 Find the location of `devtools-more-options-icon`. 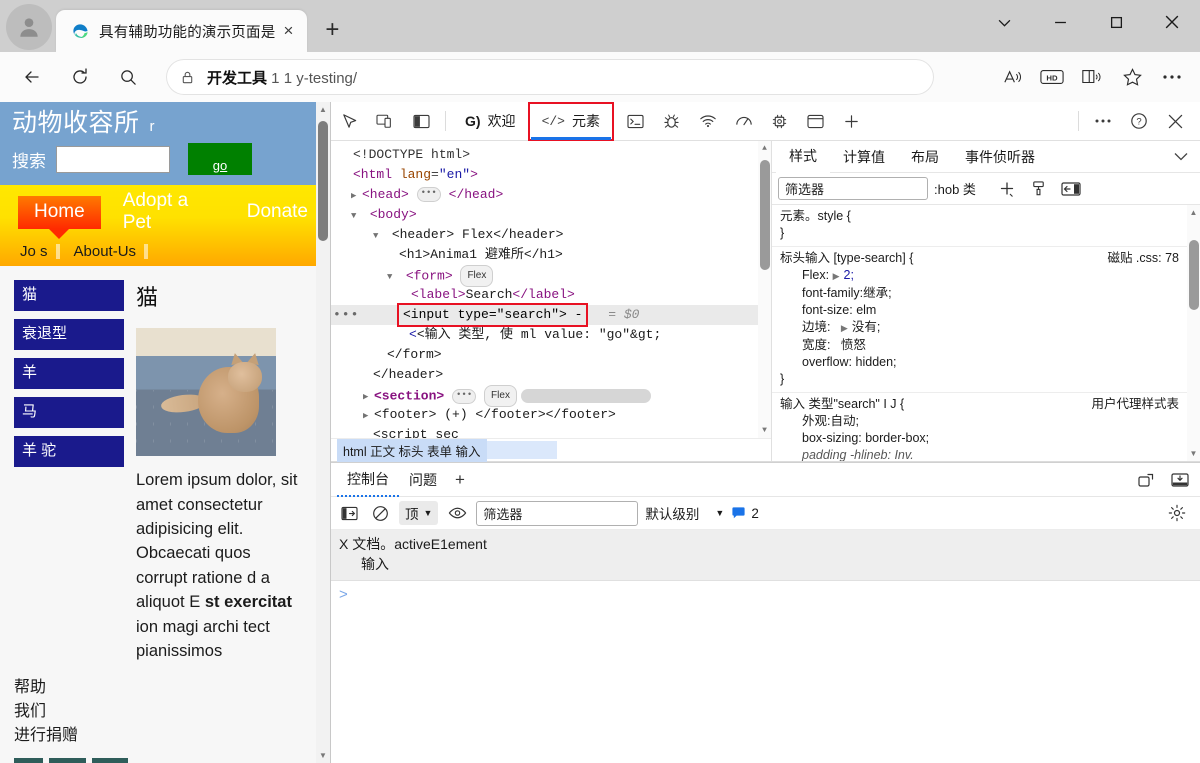

devtools-more-options-icon is located at coordinates (1103, 121).